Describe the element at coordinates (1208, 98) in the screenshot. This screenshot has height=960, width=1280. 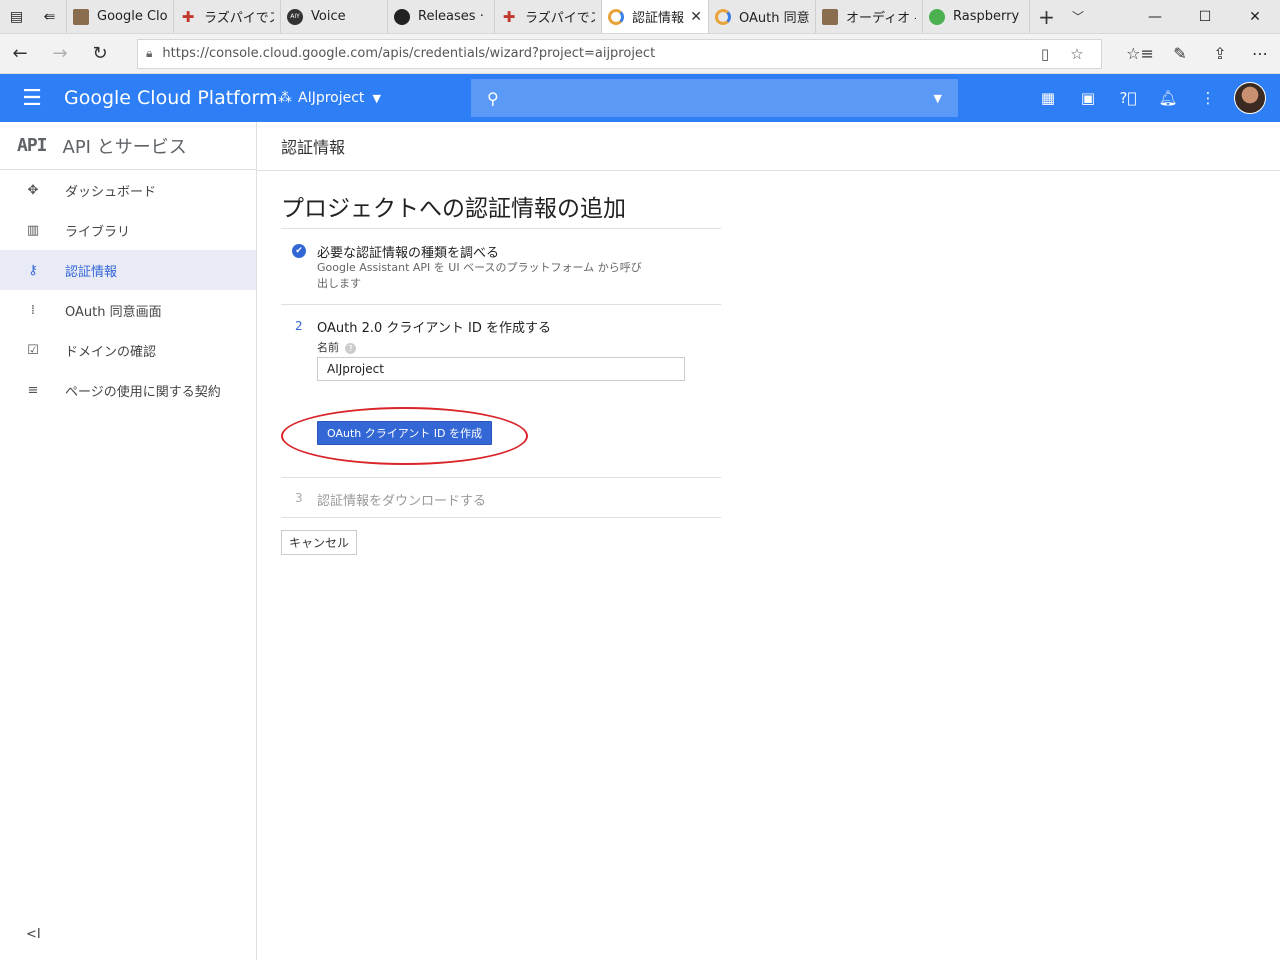
I see `more-vert-icon: ⋮` at that location.